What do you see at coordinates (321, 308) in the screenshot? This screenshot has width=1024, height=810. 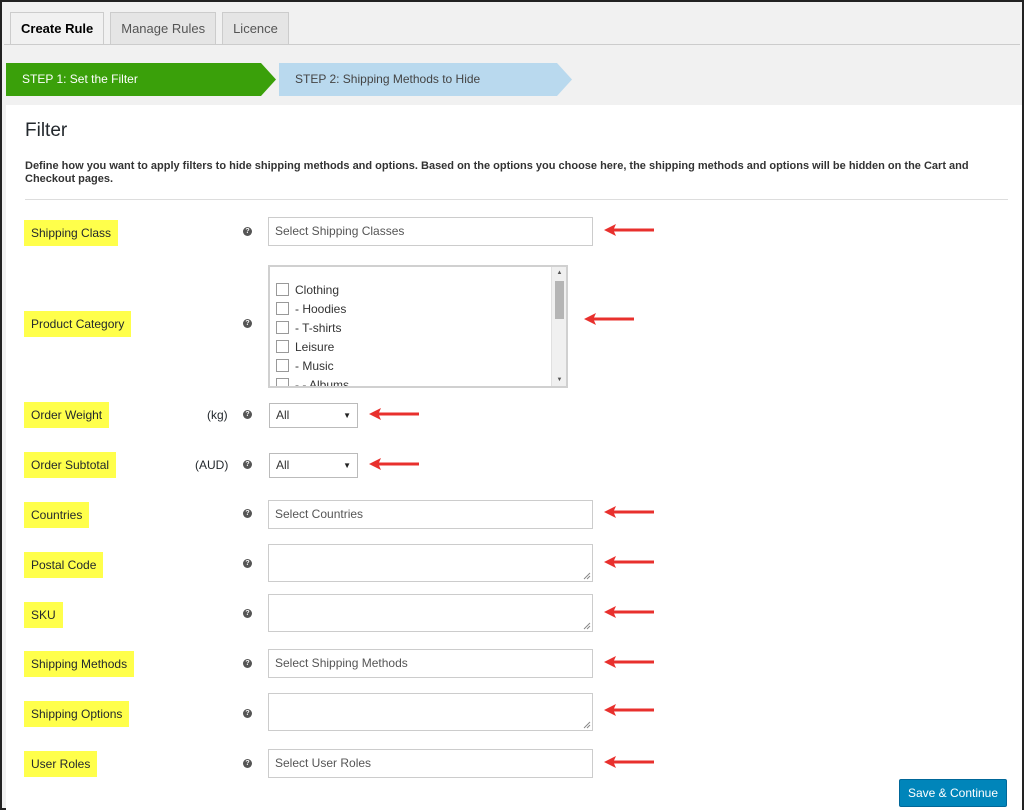 I see `category-option-label: - Hoodies` at bounding box center [321, 308].